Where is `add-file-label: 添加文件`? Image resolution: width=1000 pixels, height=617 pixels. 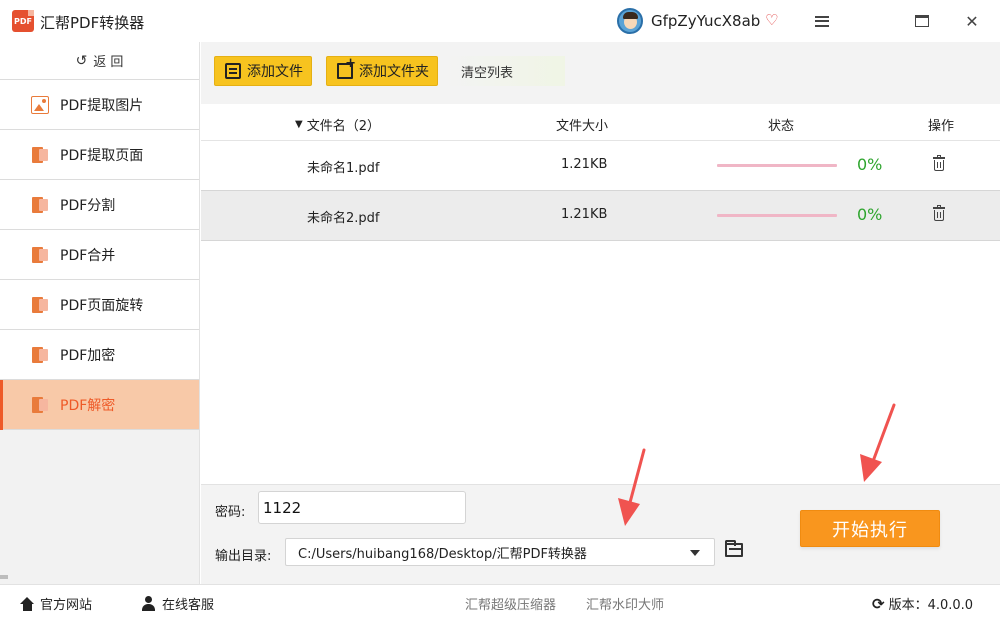 add-file-label: 添加文件 is located at coordinates (275, 72).